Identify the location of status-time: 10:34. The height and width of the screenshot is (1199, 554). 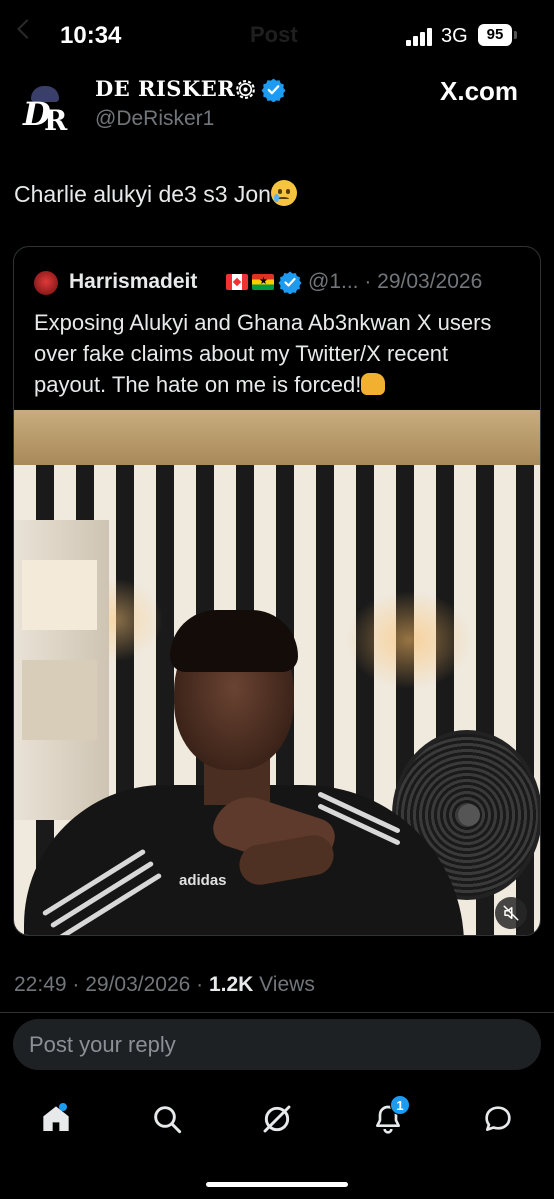
(91, 35).